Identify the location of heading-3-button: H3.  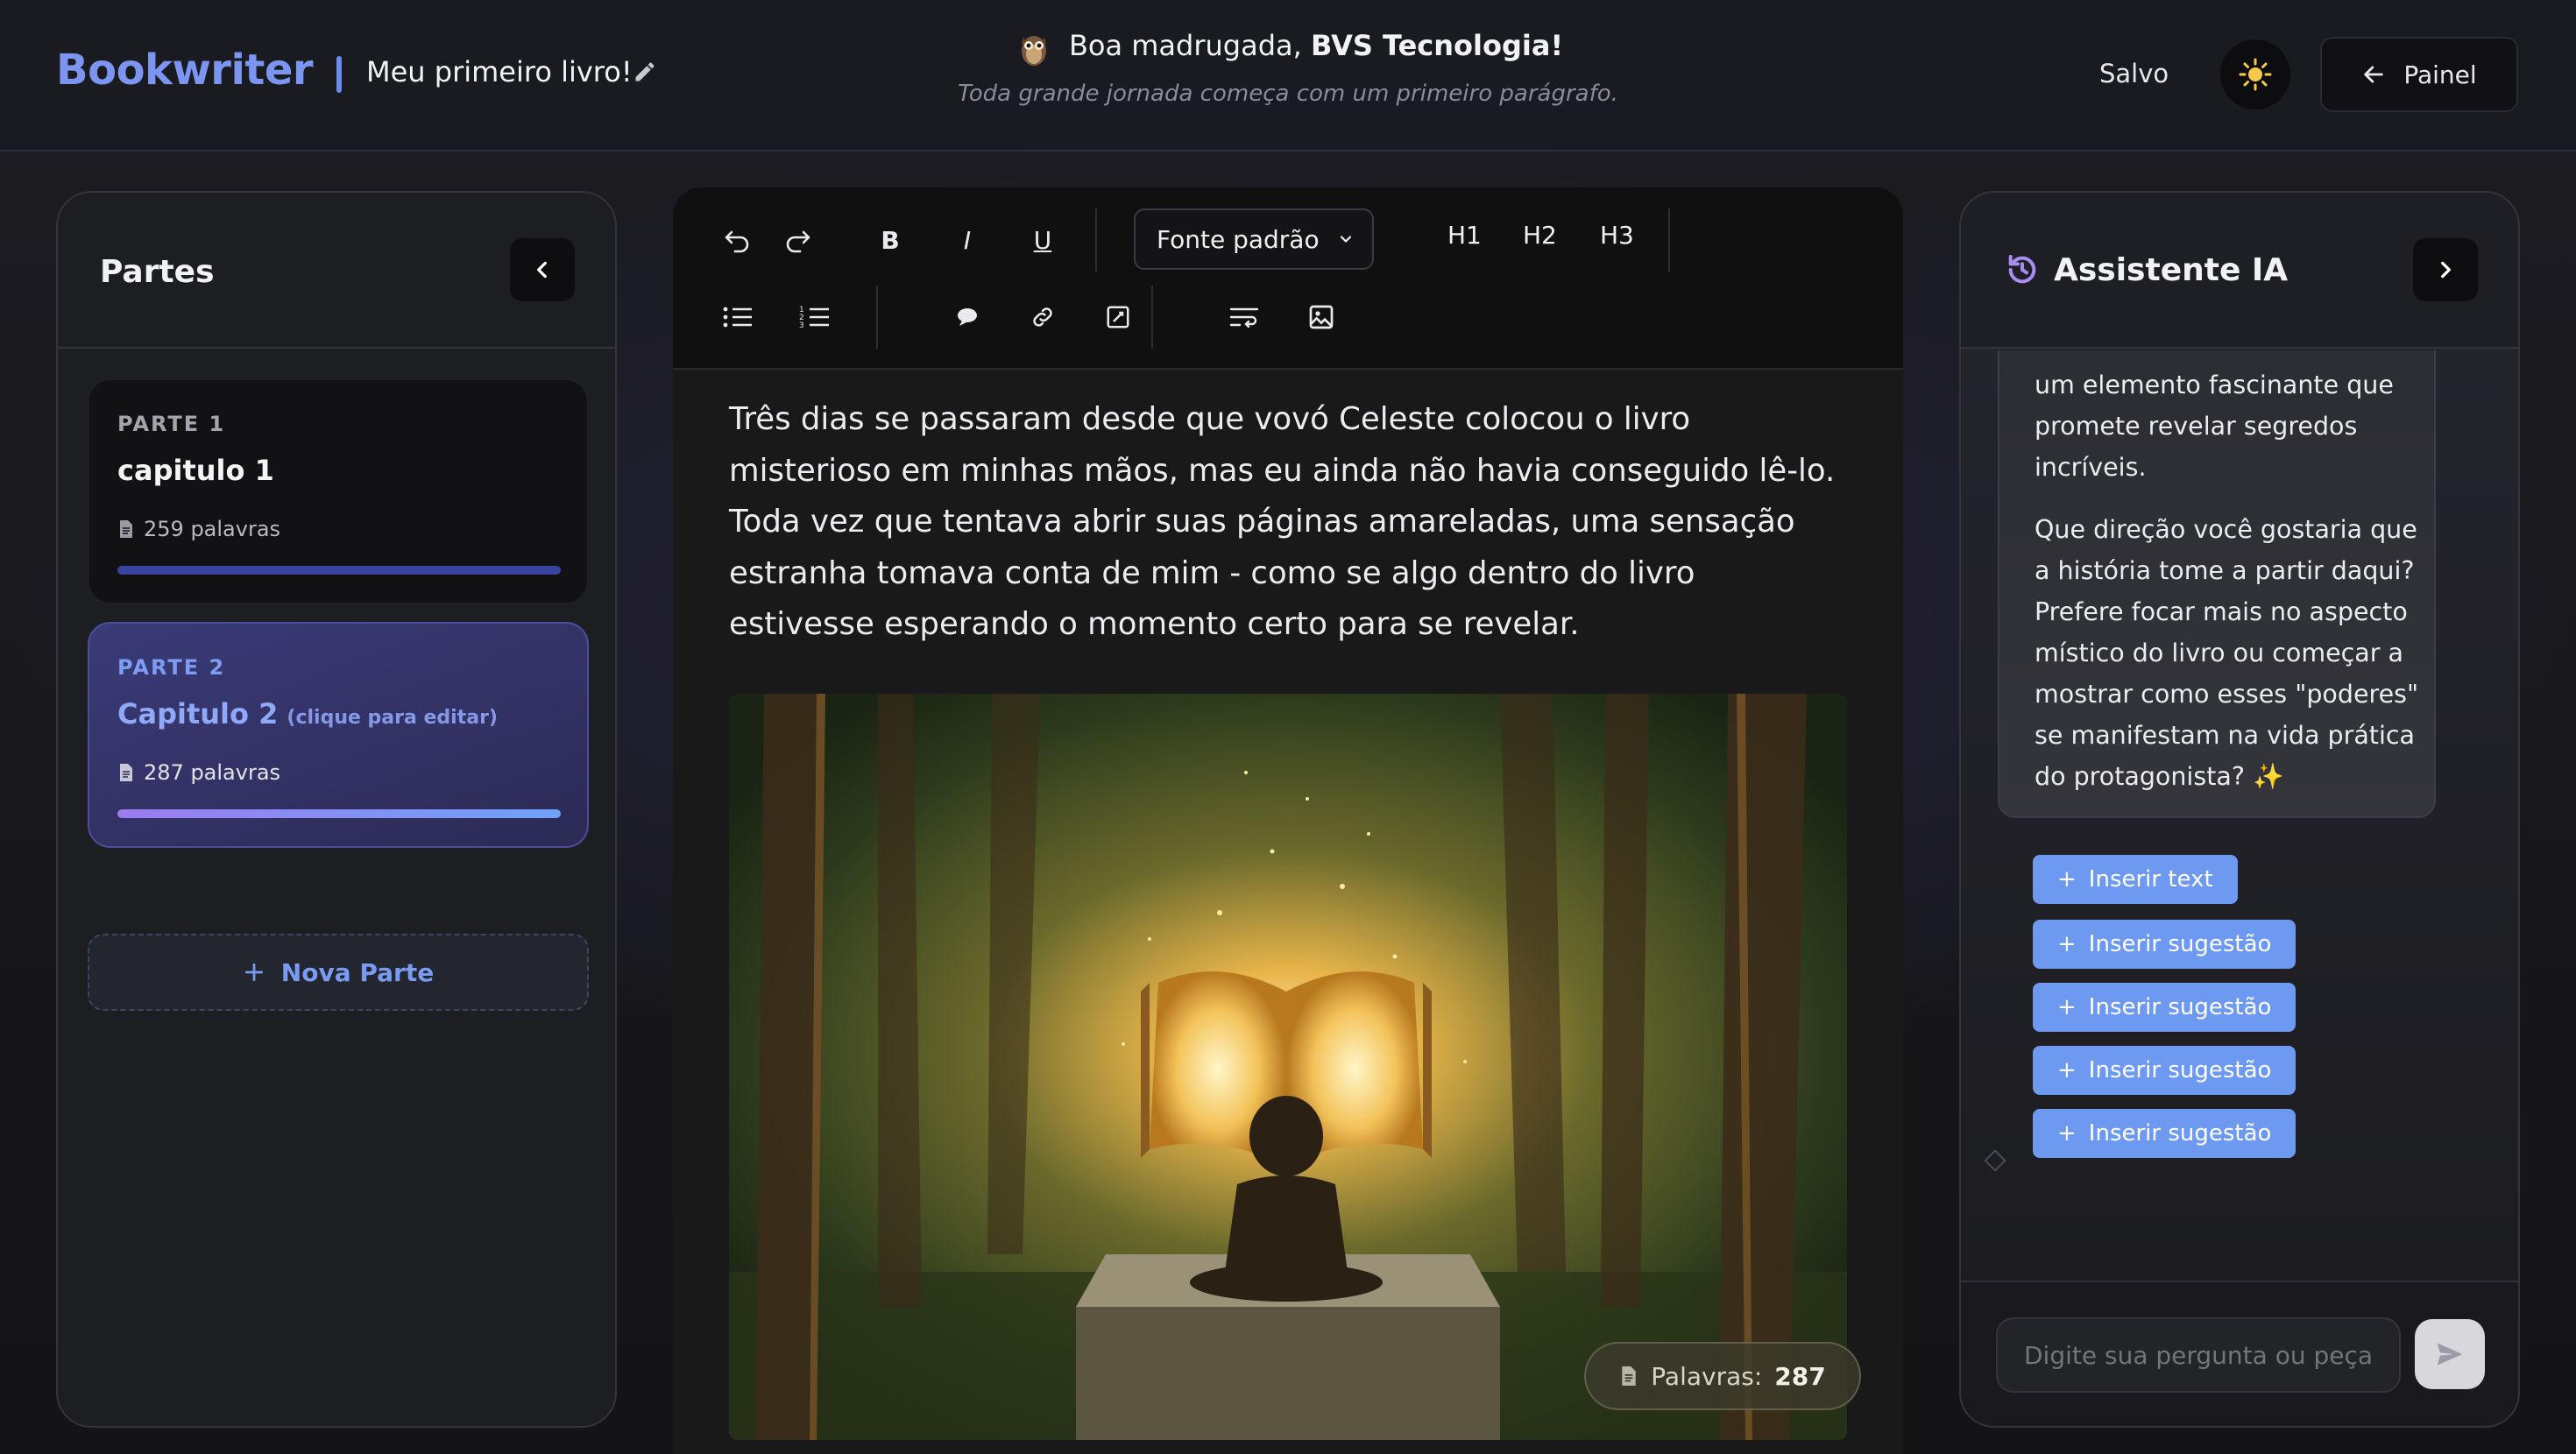
(1617, 235).